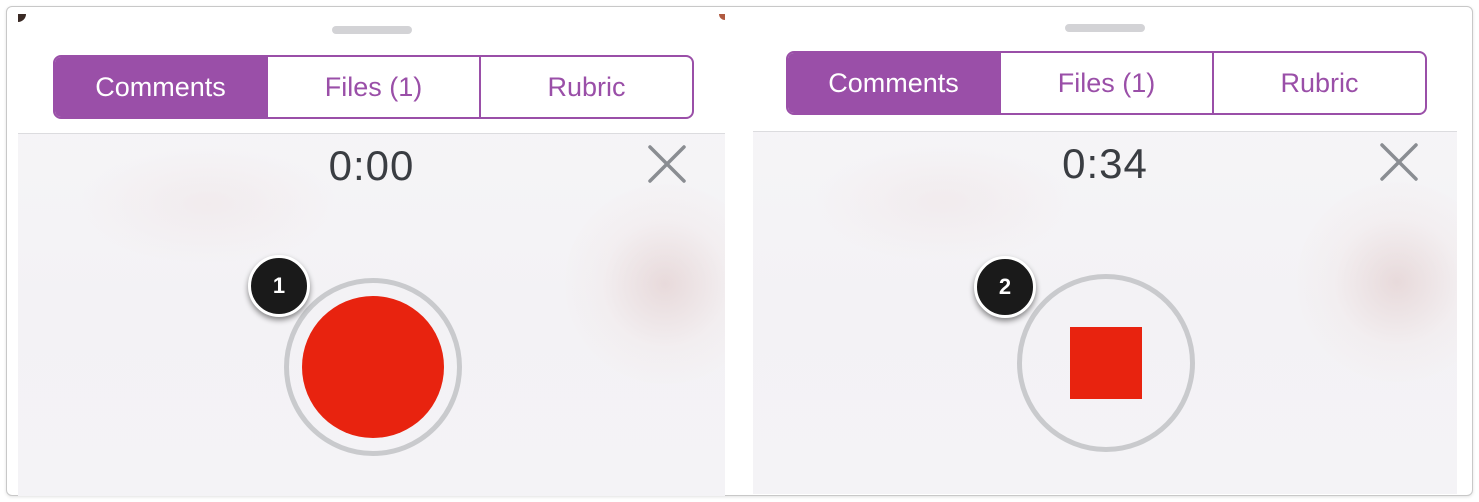 This screenshot has height=502, width=1479. What do you see at coordinates (1105, 163) in the screenshot?
I see `recording-timer: 0:34` at bounding box center [1105, 163].